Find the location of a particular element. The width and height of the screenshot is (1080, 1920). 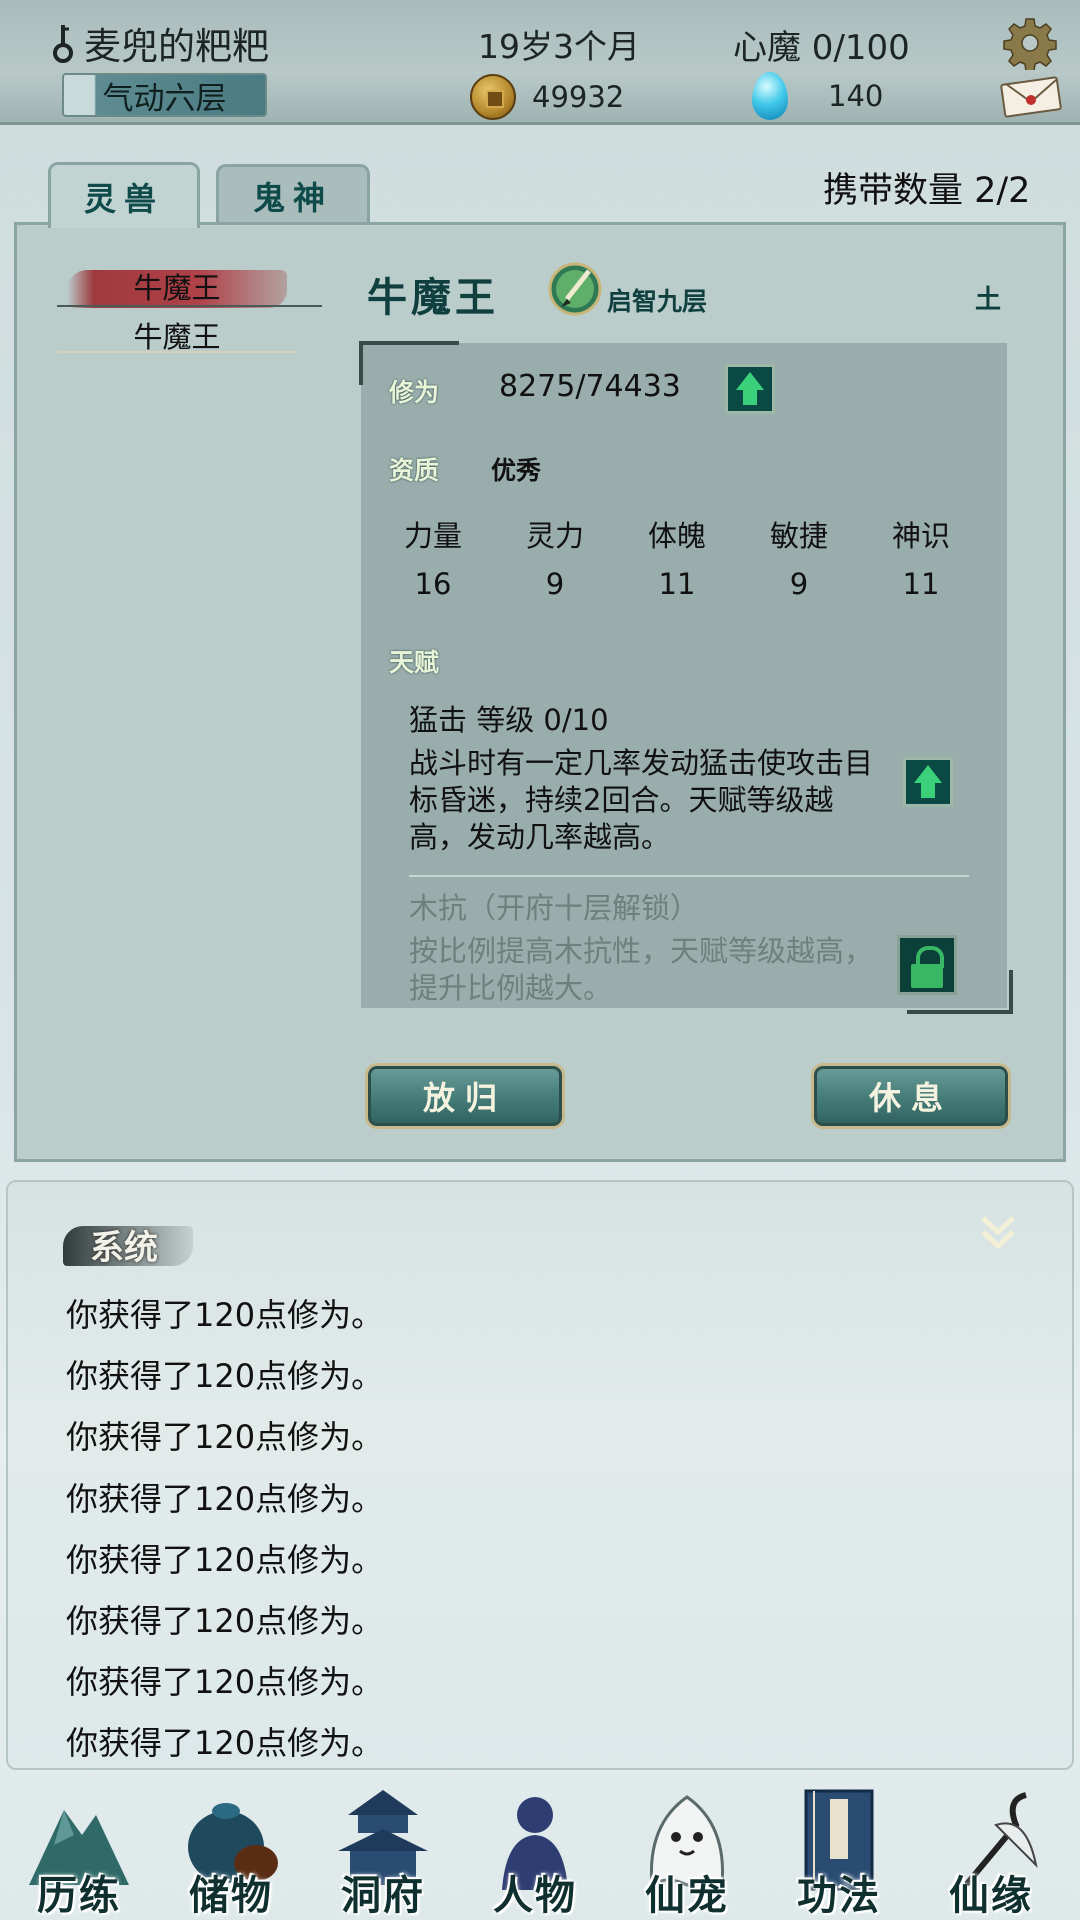

nav-label: 仙缘 is located at coordinates (991, 1895).